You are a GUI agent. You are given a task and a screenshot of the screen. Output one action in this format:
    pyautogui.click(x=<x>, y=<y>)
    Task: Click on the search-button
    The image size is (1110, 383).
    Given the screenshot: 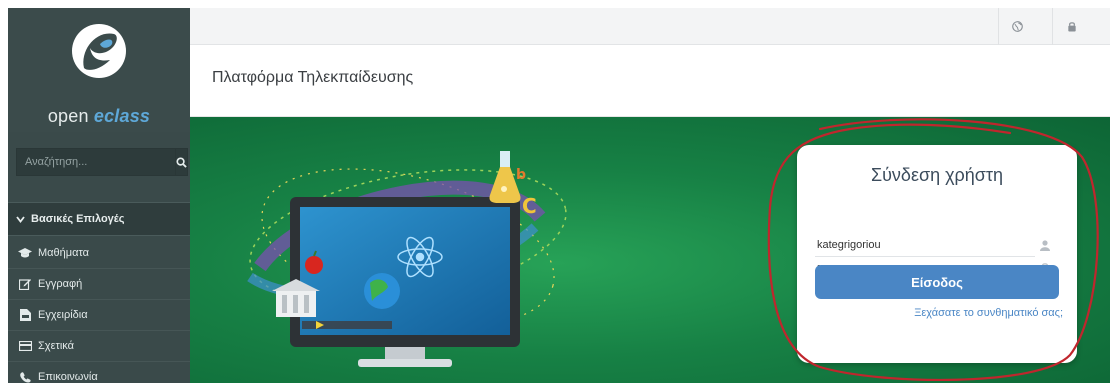 What is the action you would take?
    pyautogui.click(x=182, y=162)
    